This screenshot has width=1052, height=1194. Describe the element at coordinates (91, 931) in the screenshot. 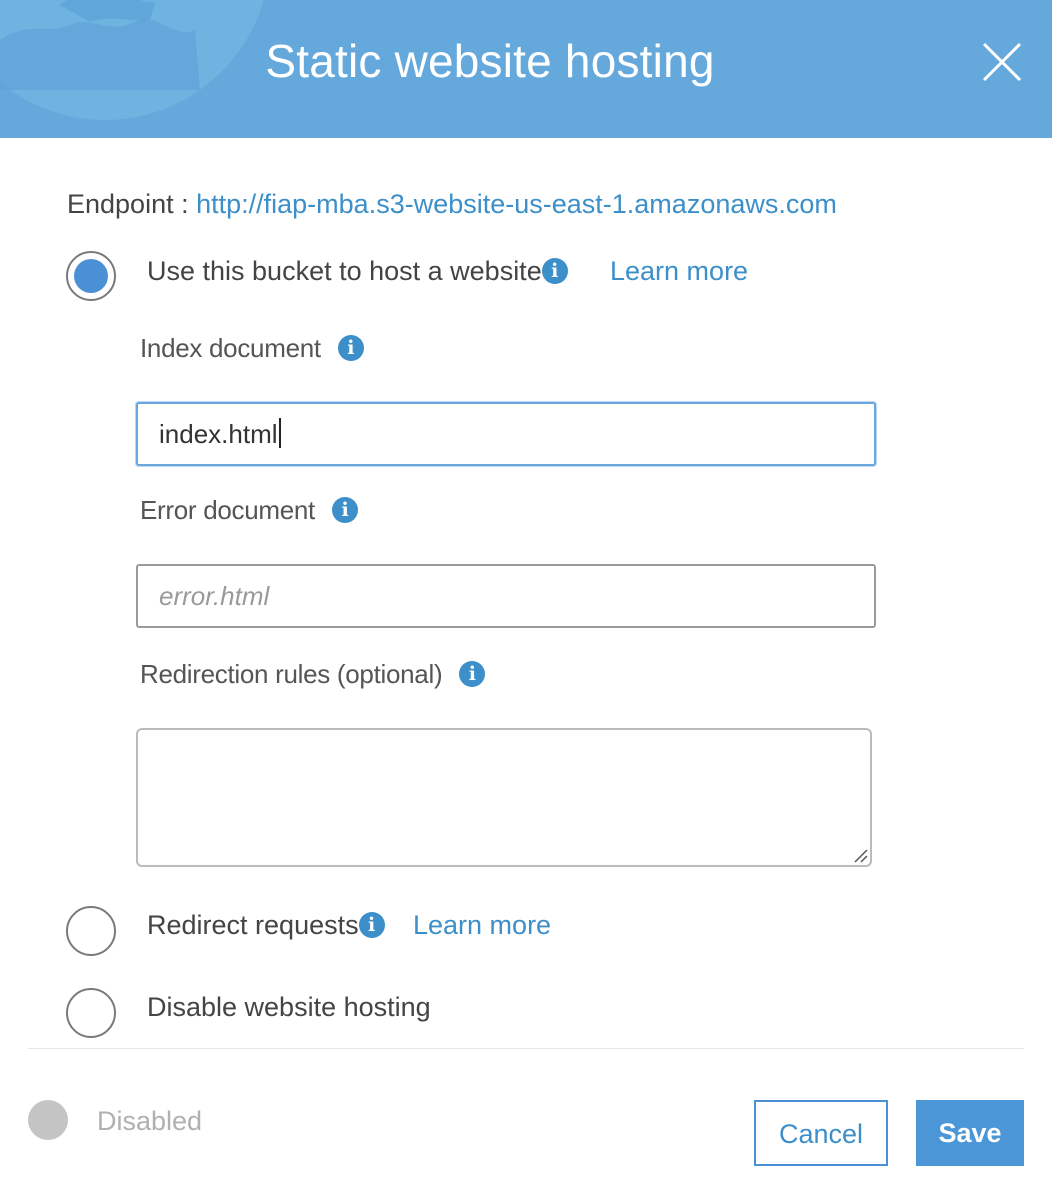

I see `radio-redirect-requests` at that location.